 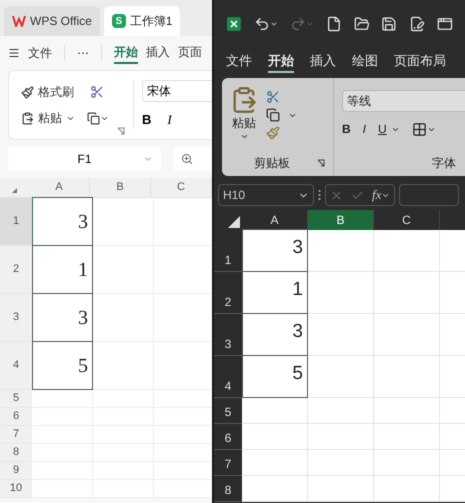 What do you see at coordinates (266, 24) in the screenshot?
I see `undo-button` at bounding box center [266, 24].